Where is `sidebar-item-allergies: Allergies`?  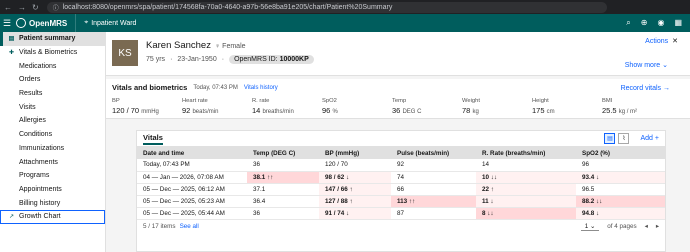 sidebar-item-allergies: Allergies is located at coordinates (52, 121).